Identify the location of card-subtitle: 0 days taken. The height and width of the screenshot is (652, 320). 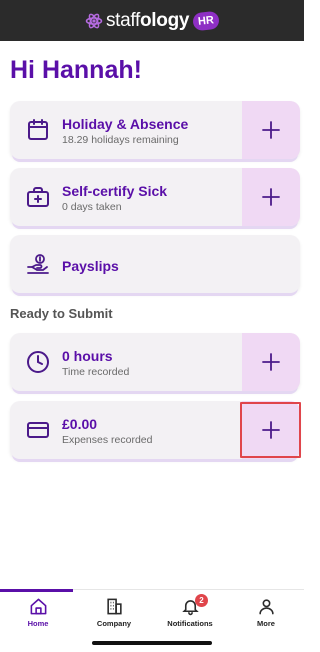
(92, 207).